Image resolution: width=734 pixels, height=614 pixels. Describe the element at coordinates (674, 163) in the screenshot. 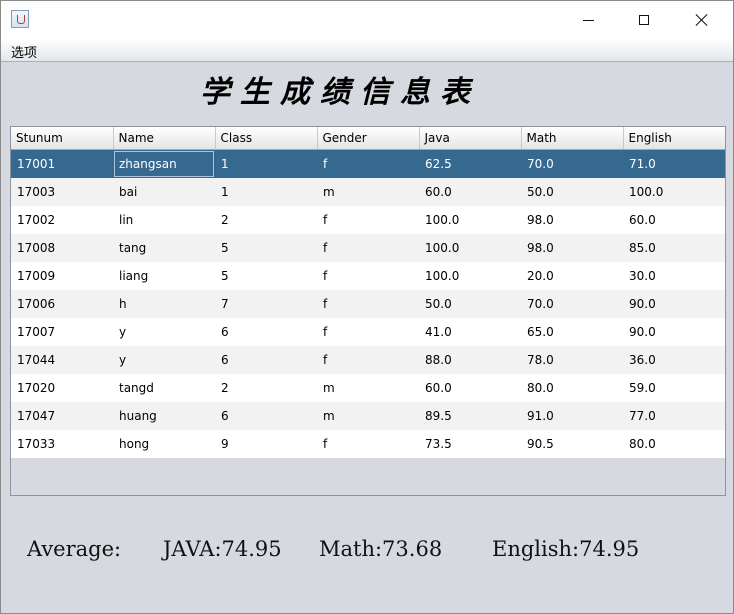

I see `cell-english: 71.0` at that location.